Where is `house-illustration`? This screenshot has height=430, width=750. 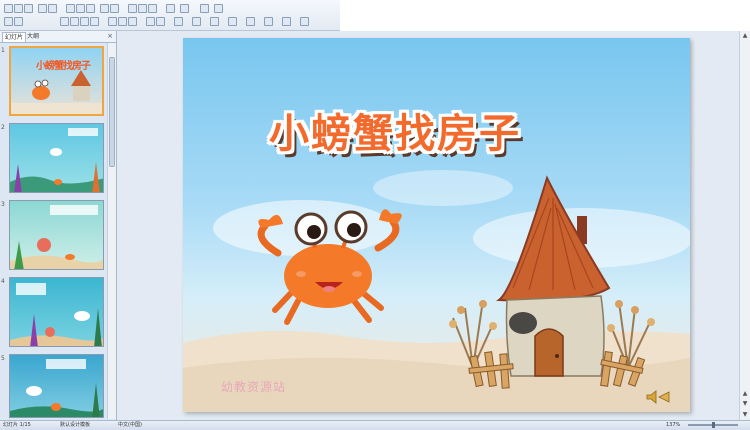
house-illustration is located at coordinates (553, 276).